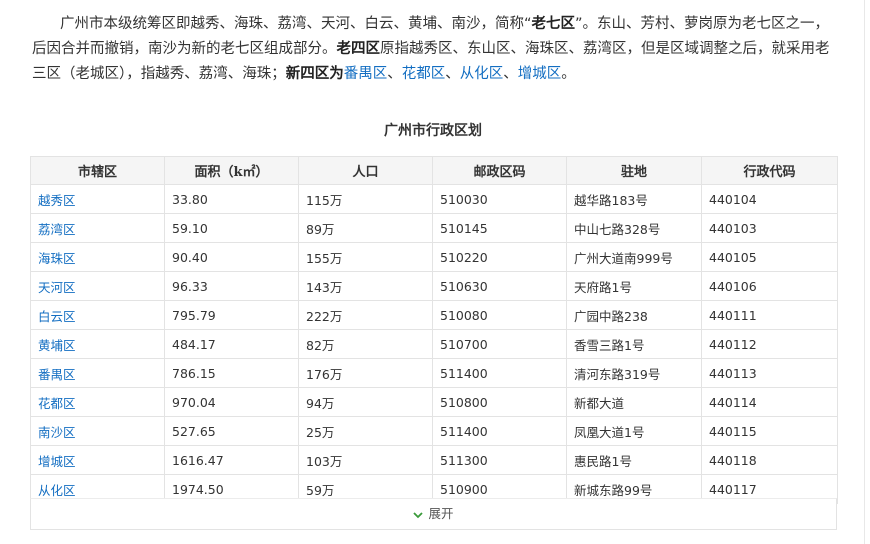 The image size is (870, 544). I want to click on district-cell: 白云区, so click(97, 315).